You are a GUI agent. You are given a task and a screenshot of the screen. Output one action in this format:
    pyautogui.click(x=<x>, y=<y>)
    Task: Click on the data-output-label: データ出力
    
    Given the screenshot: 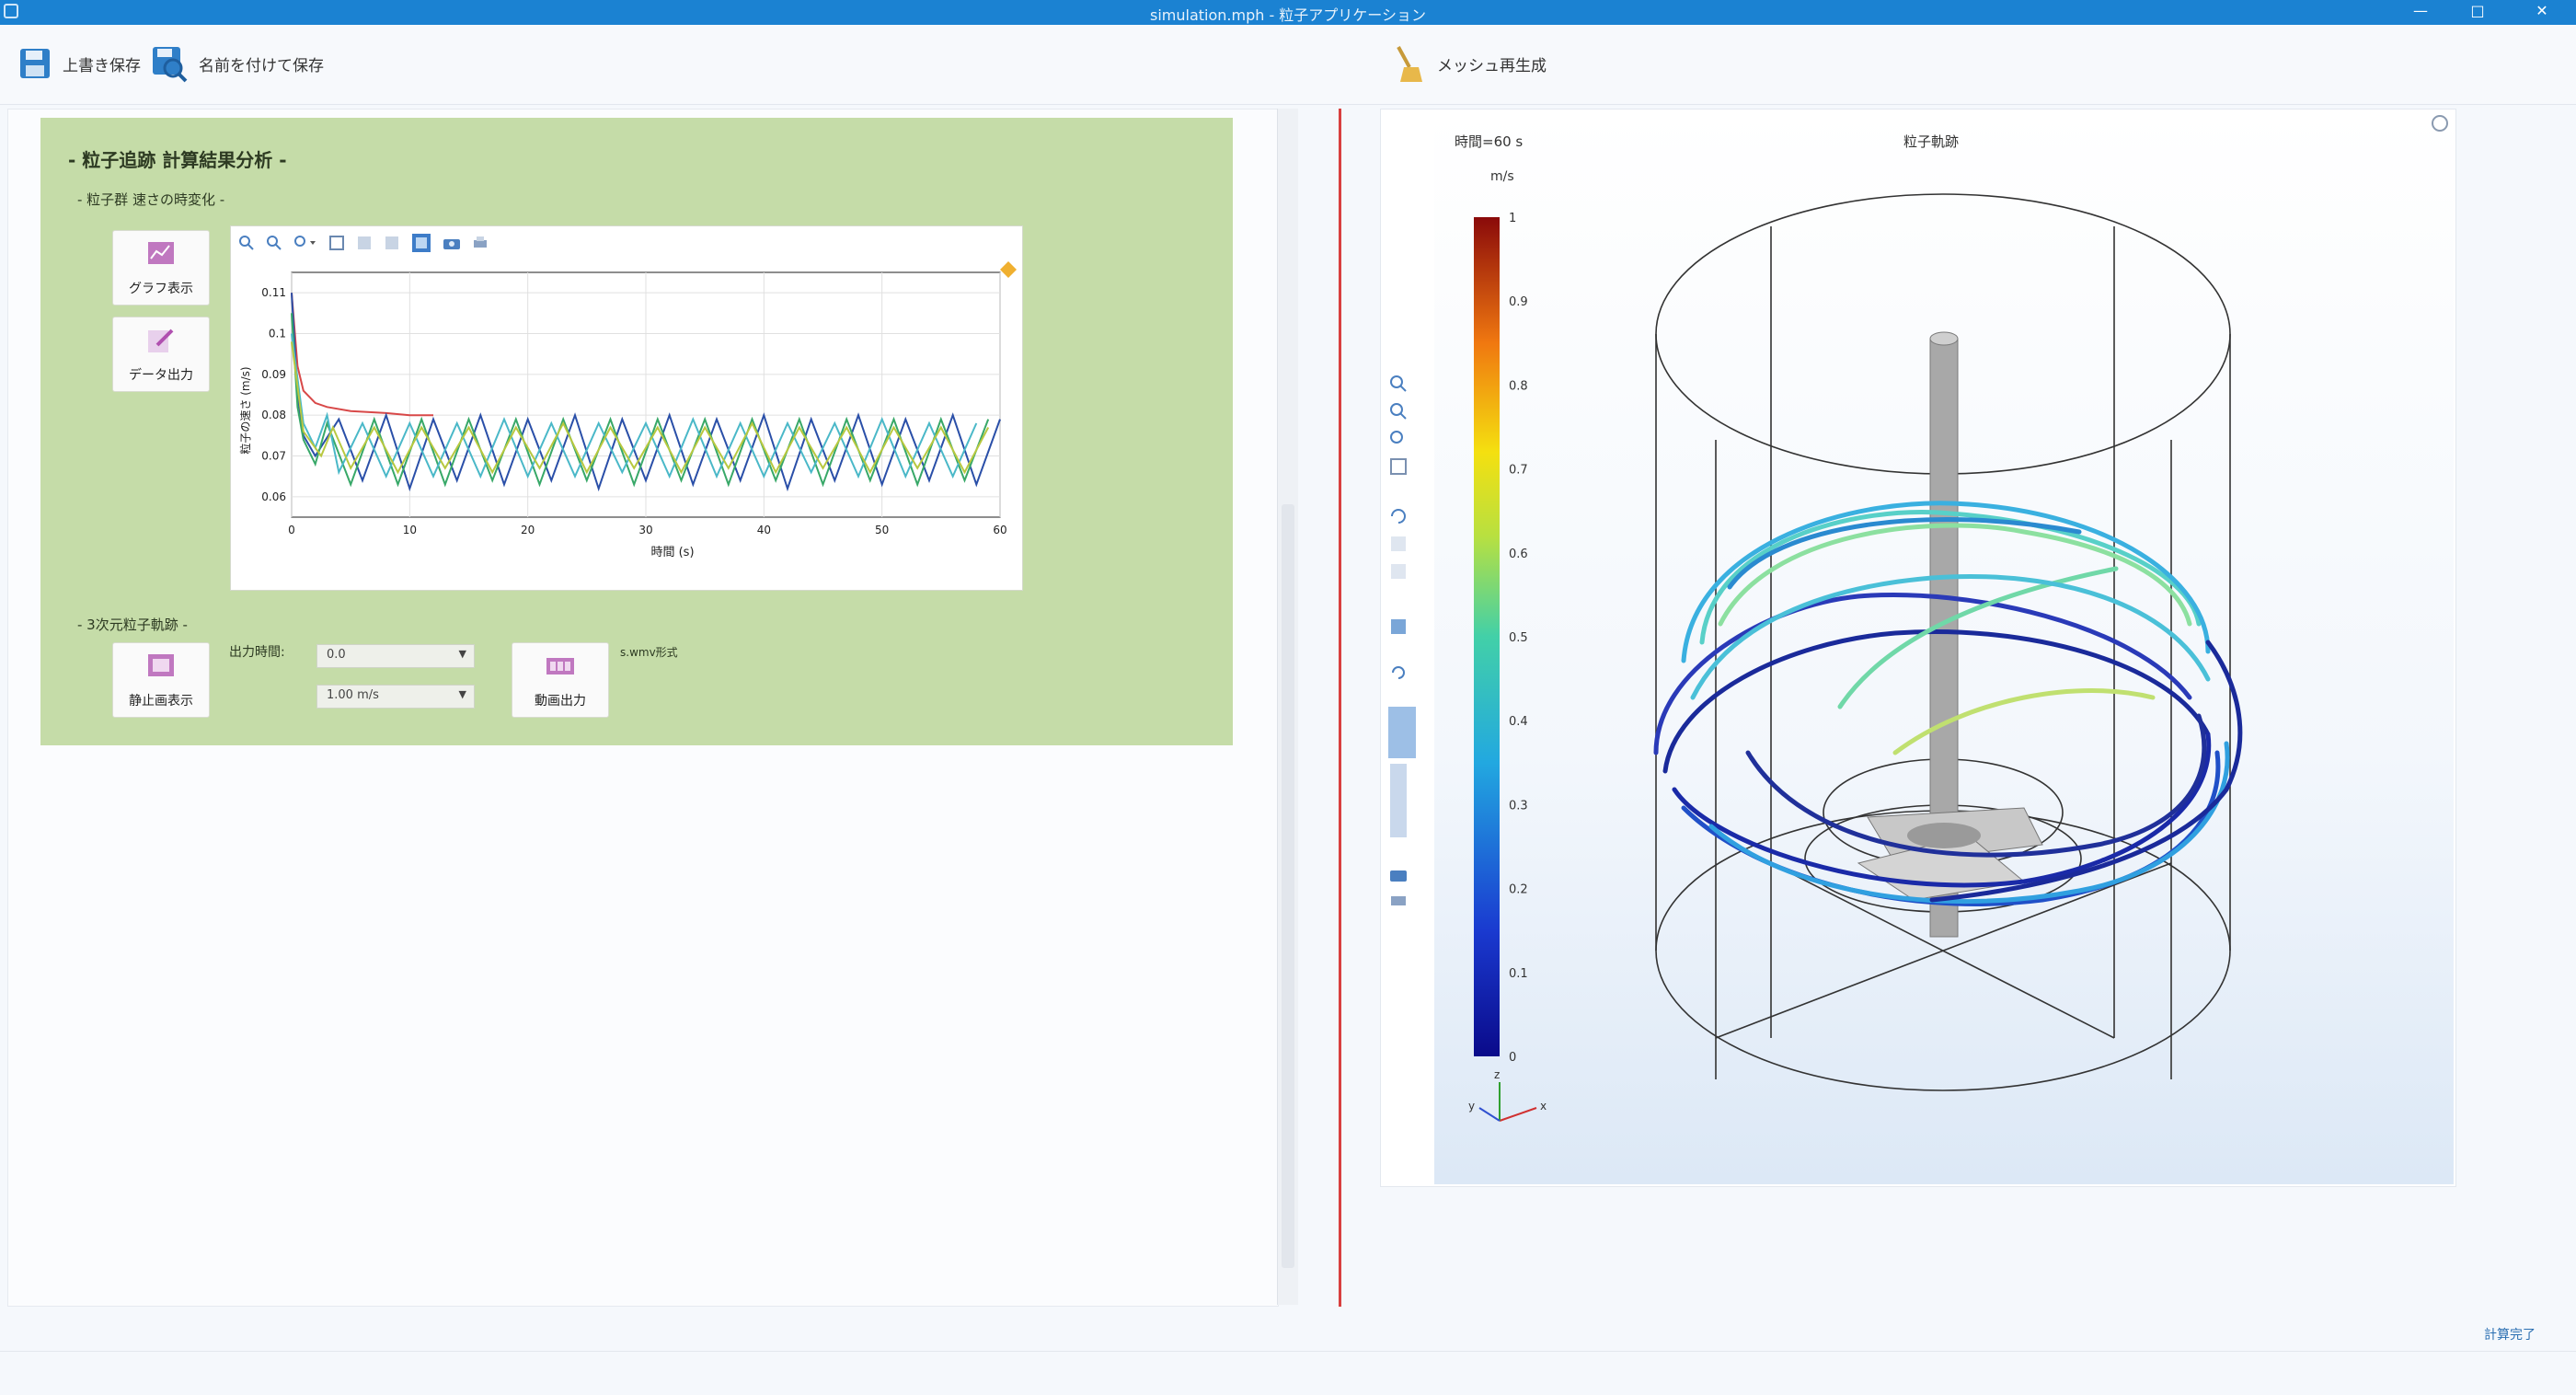 What is the action you would take?
    pyautogui.click(x=161, y=375)
    